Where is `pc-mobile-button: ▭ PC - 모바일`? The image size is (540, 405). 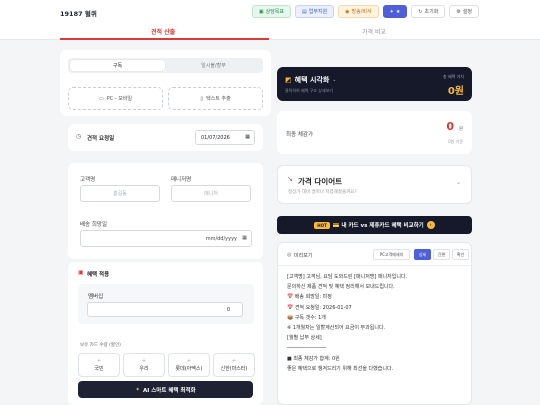
pc-mobile-button: ▭ PC - 모바일 is located at coordinates (115, 98).